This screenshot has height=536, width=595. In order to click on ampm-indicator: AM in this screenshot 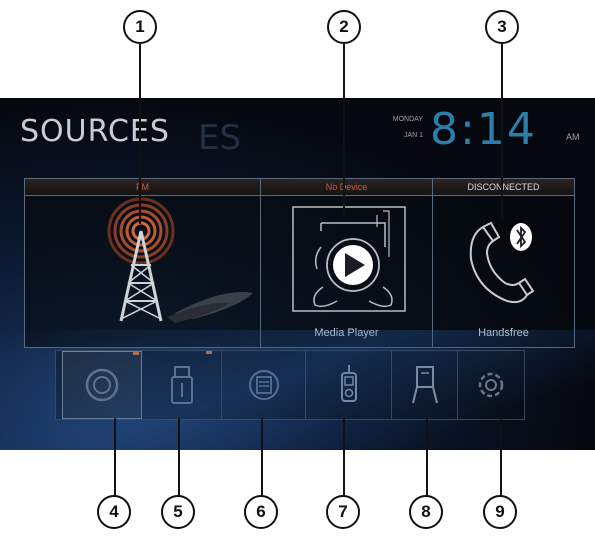, I will do `click(573, 137)`.